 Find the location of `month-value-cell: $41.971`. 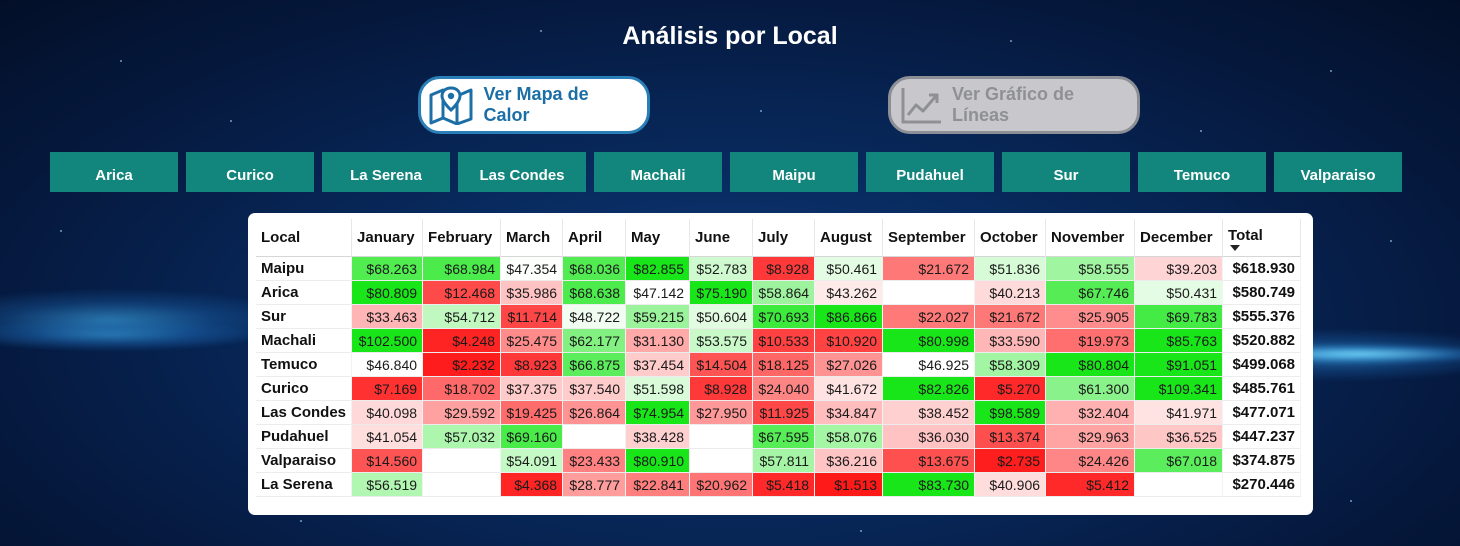

month-value-cell: $41.971 is located at coordinates (1179, 413).